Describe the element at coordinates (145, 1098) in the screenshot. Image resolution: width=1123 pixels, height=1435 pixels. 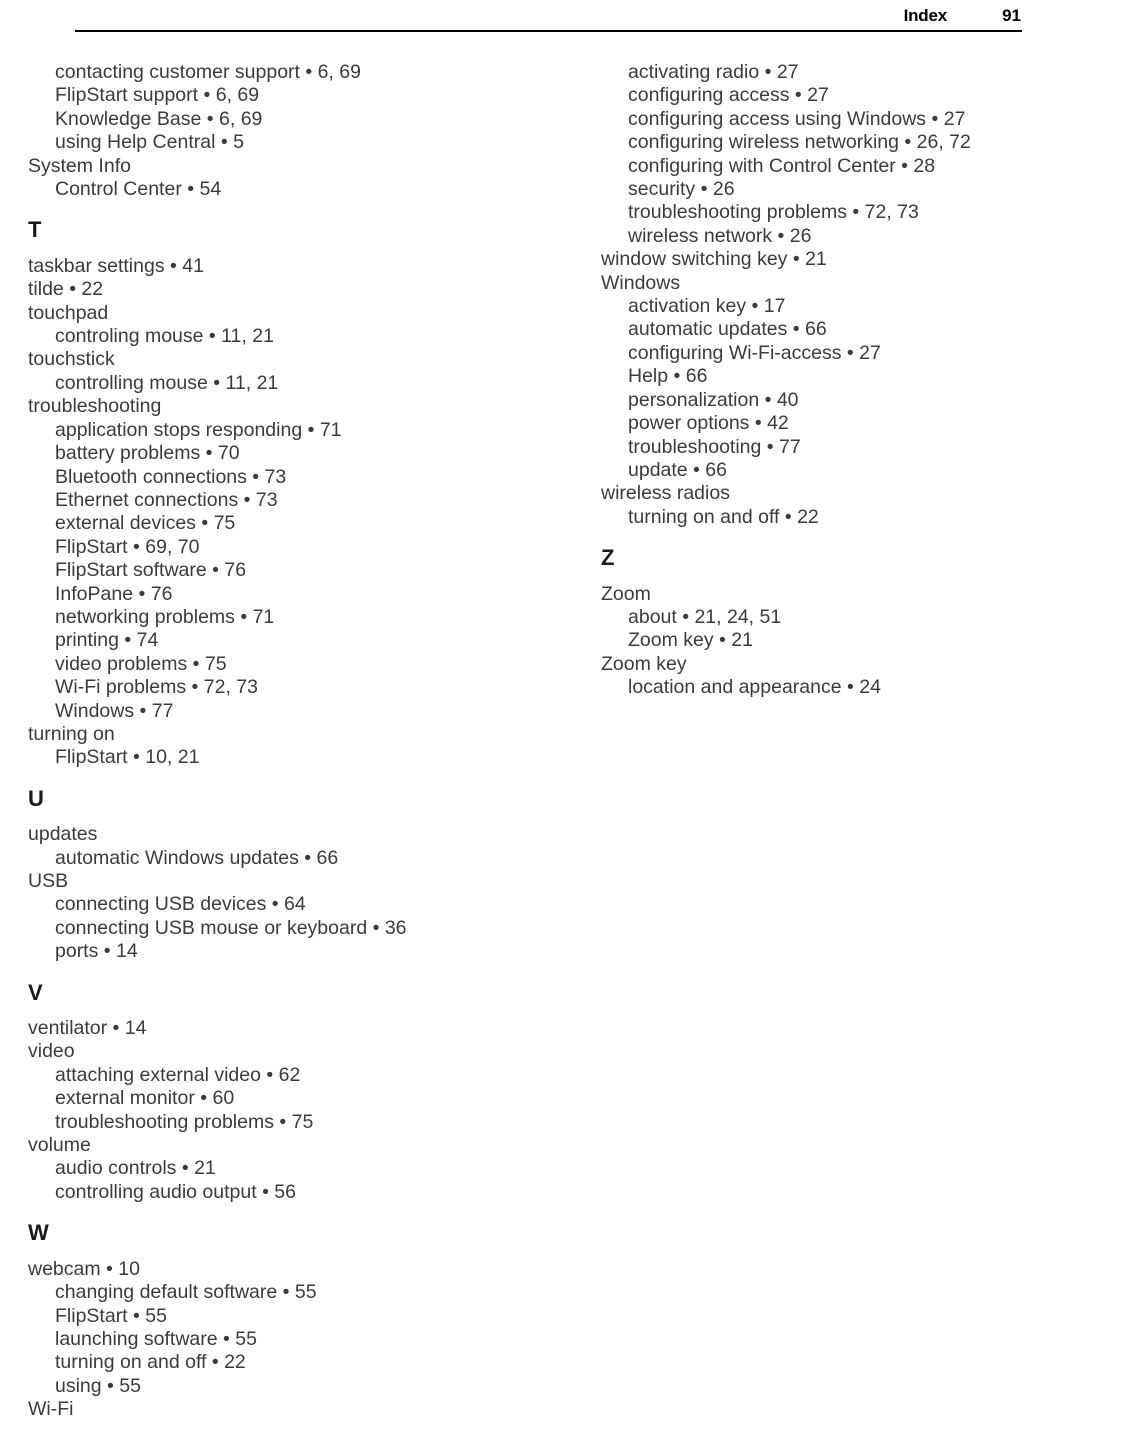
I see `index-entry-sub: external monitor • 60` at that location.